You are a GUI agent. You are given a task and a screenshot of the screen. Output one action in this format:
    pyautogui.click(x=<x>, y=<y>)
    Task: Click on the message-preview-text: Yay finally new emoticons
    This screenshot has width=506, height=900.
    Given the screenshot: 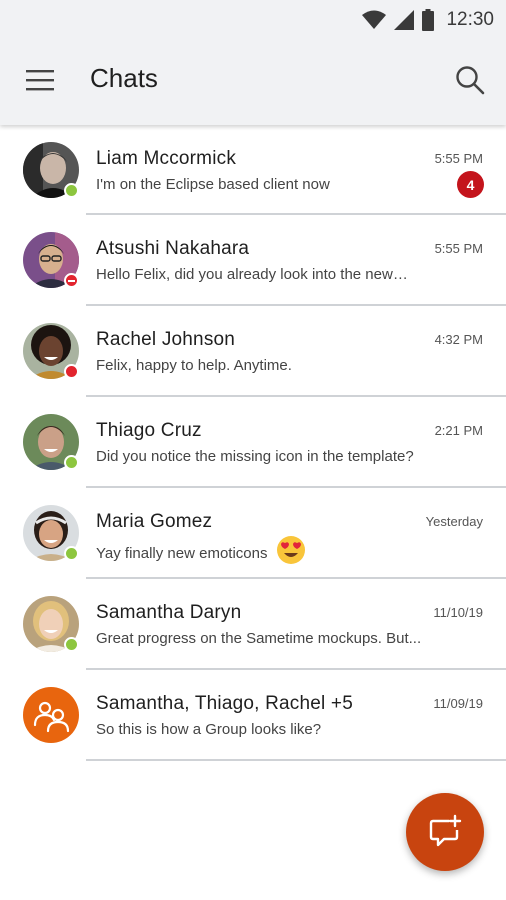 What is the action you would take?
    pyautogui.click(x=182, y=553)
    